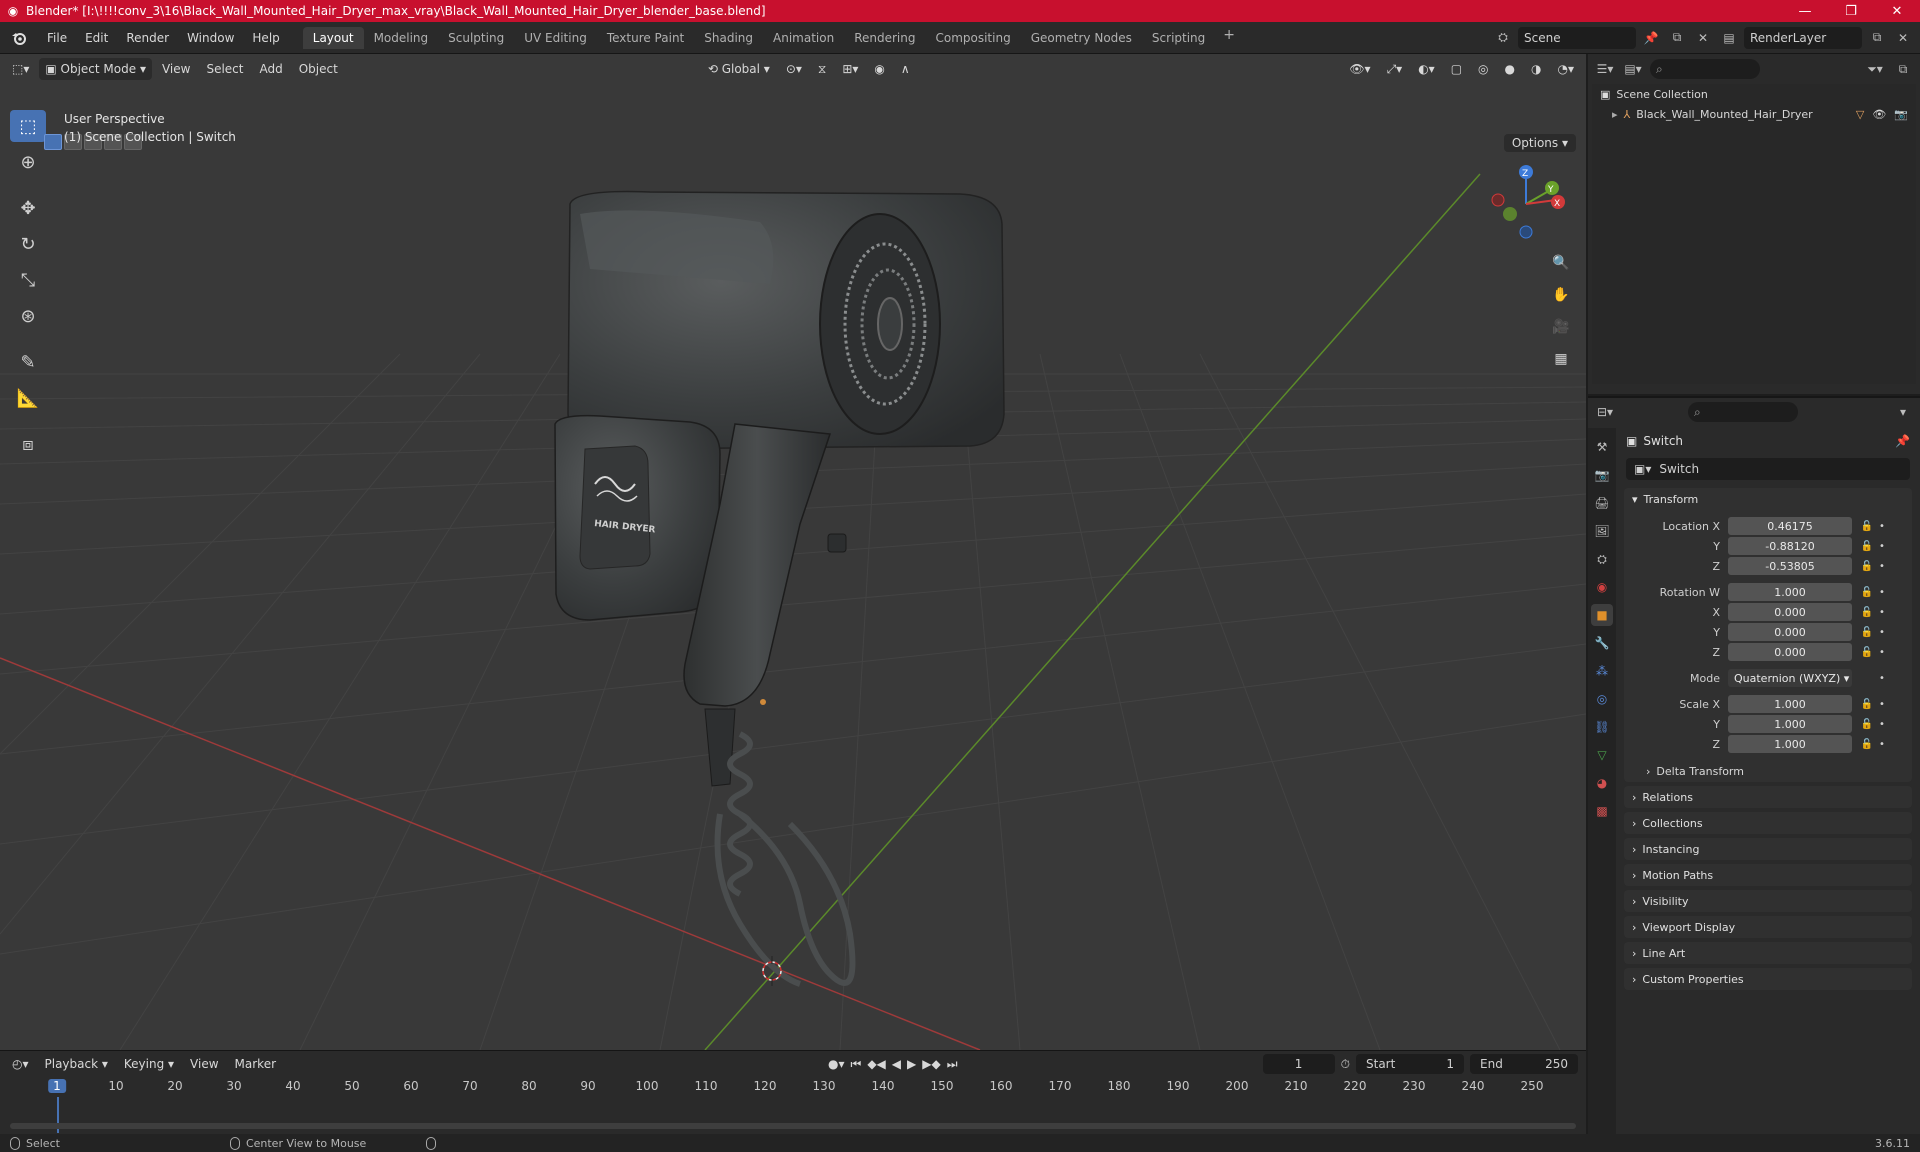 This screenshot has height=1152, width=1920. I want to click on pan-hand-icon: ✋, so click(1561, 295).